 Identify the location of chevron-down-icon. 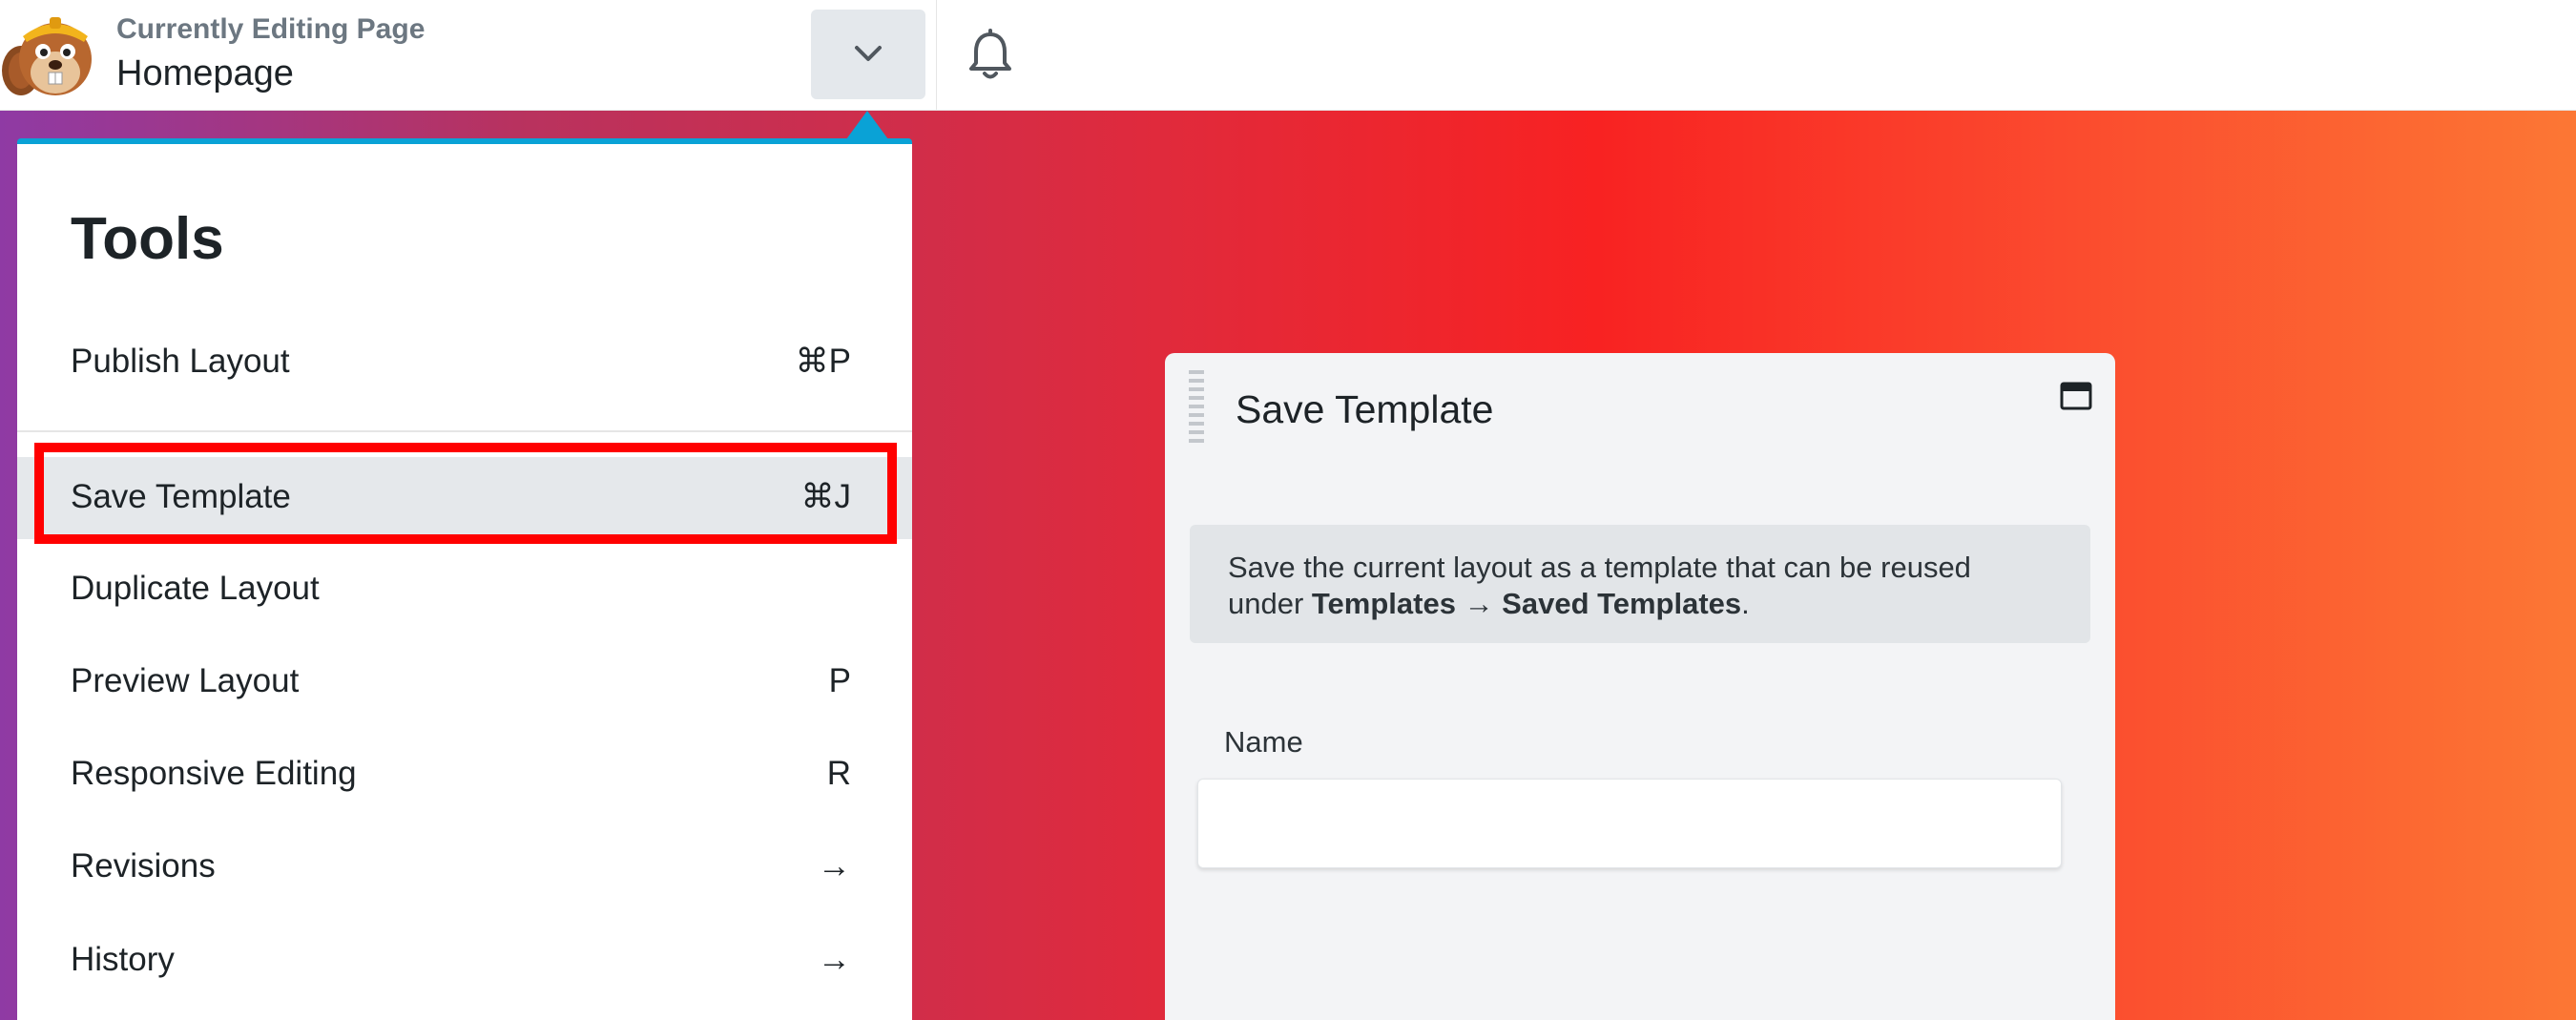
(868, 53).